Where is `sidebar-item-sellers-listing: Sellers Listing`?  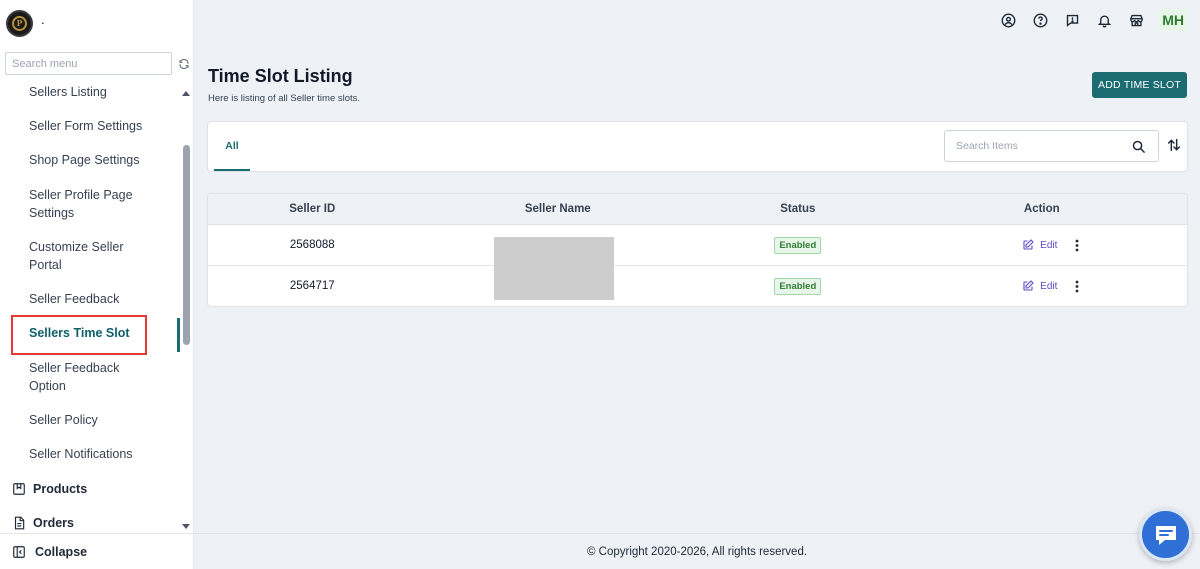 sidebar-item-sellers-listing: Sellers Listing is located at coordinates (94, 93).